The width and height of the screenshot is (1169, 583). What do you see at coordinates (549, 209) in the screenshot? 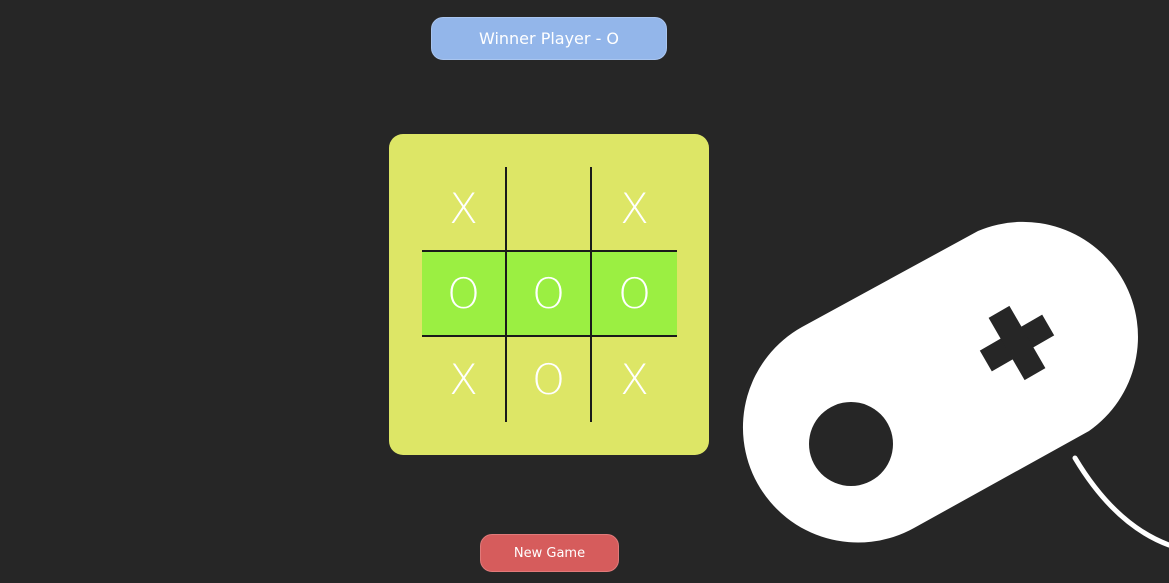
I see `board-cell` at bounding box center [549, 209].